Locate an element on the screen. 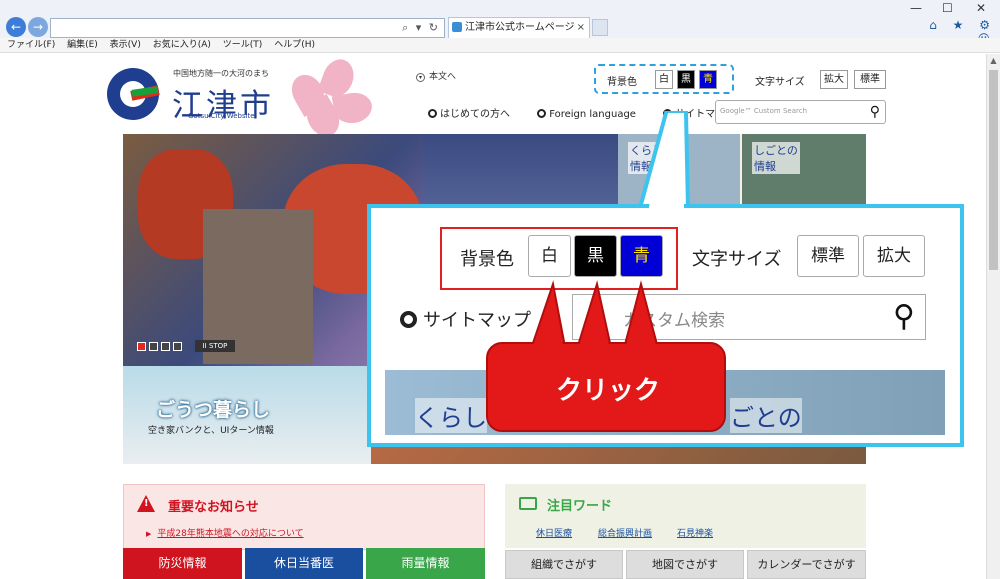 The image size is (1000, 579). holiday-doctor-button: 休日当番医 is located at coordinates (304, 563).